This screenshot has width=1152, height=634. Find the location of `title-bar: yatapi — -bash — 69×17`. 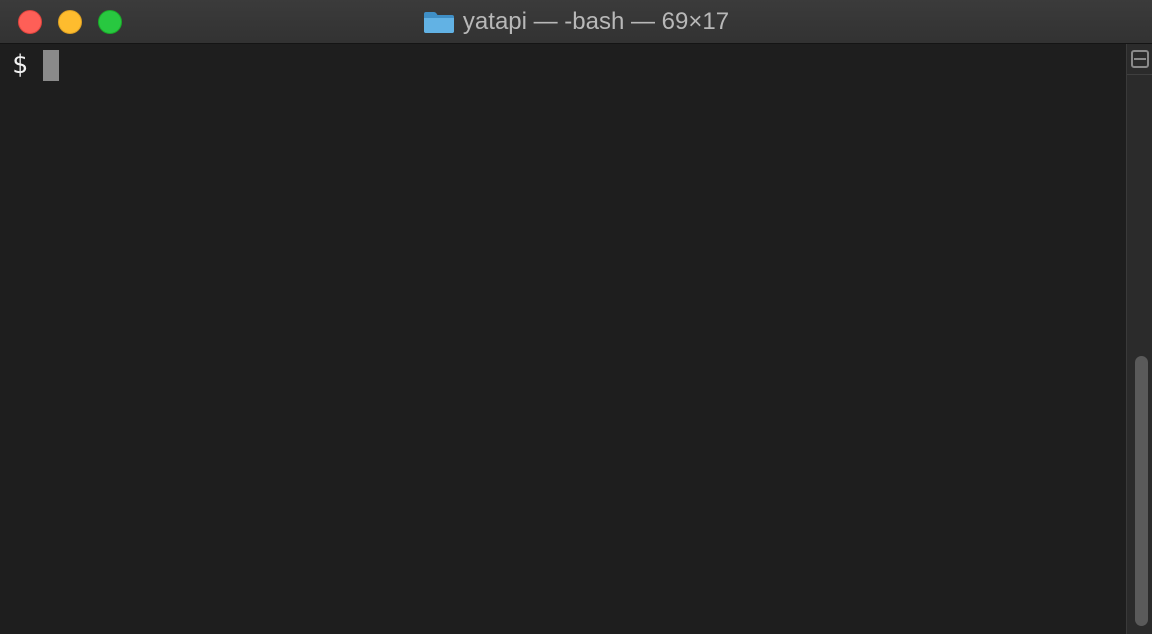

title-bar: yatapi — -bash — 69×17 is located at coordinates (576, 22).